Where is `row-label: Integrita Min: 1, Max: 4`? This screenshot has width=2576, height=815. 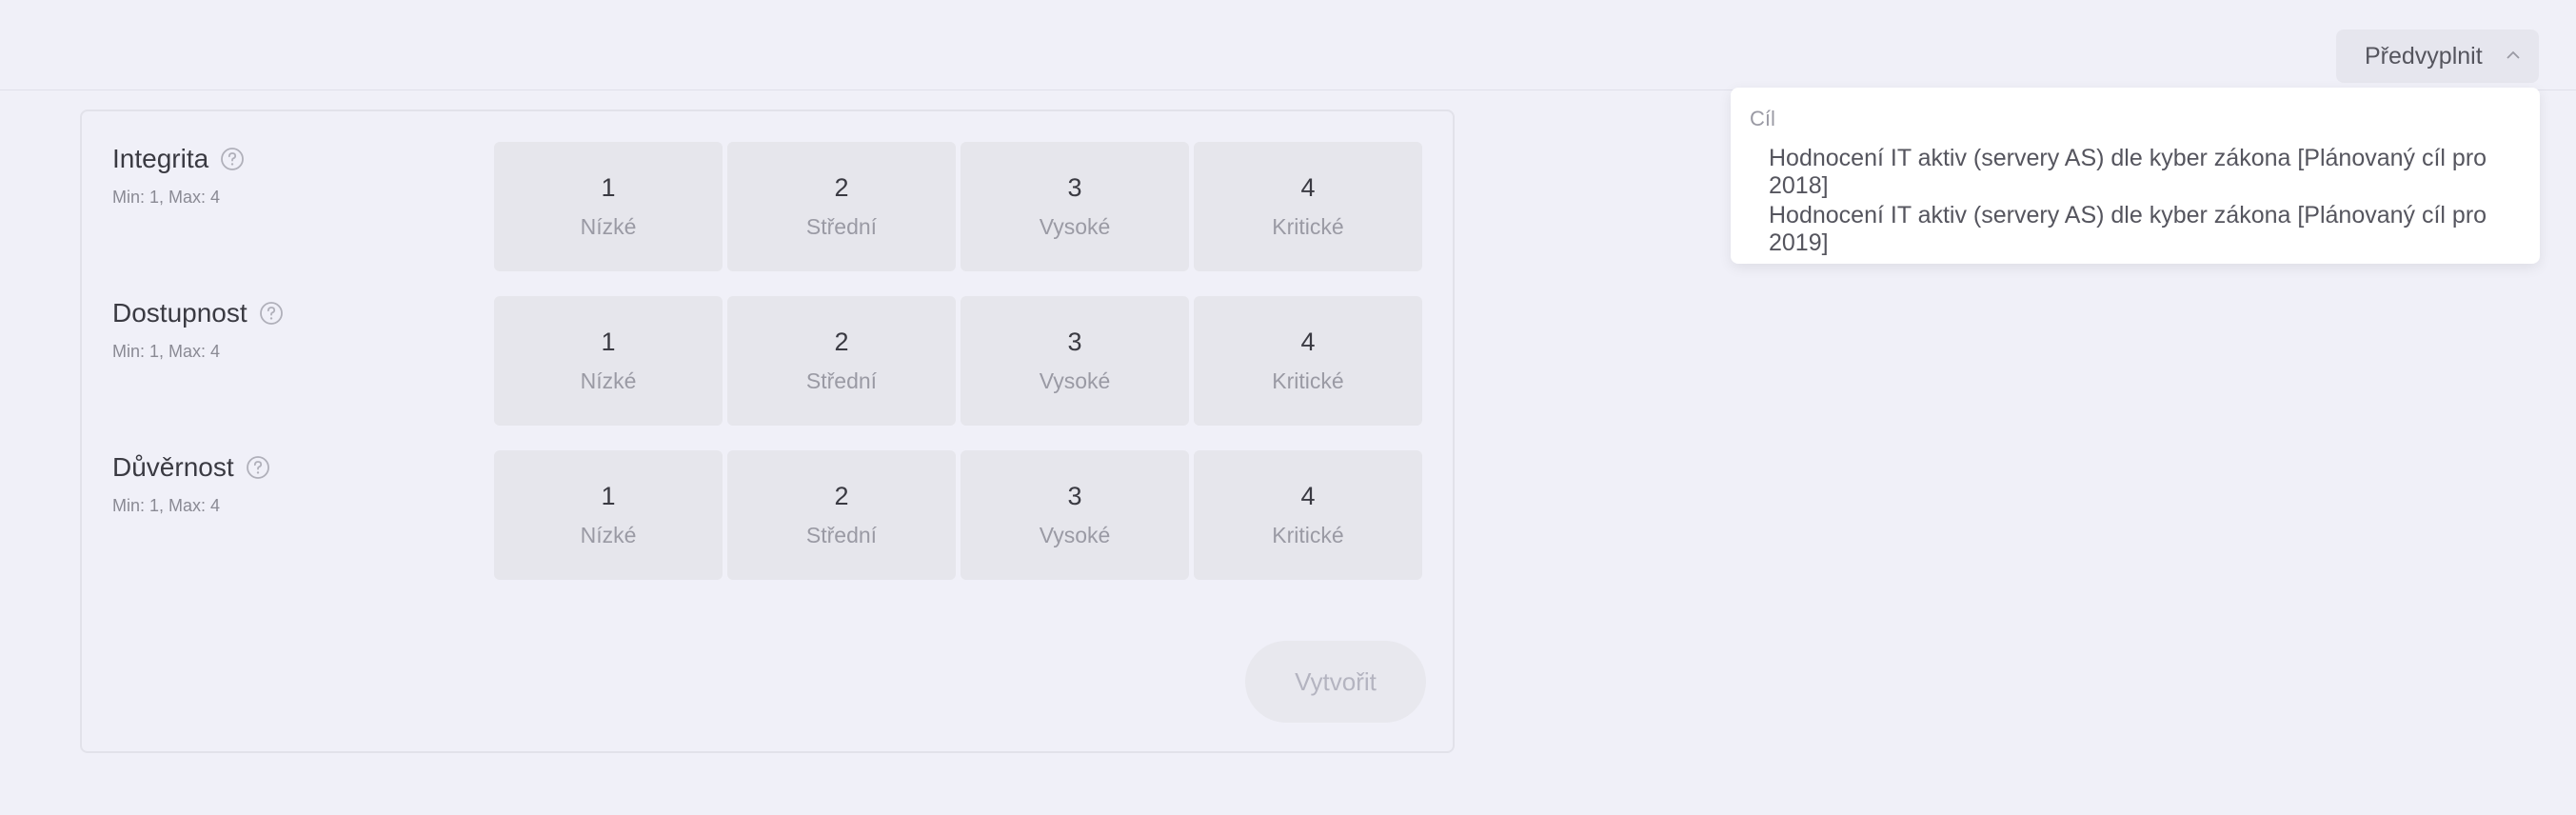 row-label: Integrita Min: 1, Max: 4 is located at coordinates (178, 176).